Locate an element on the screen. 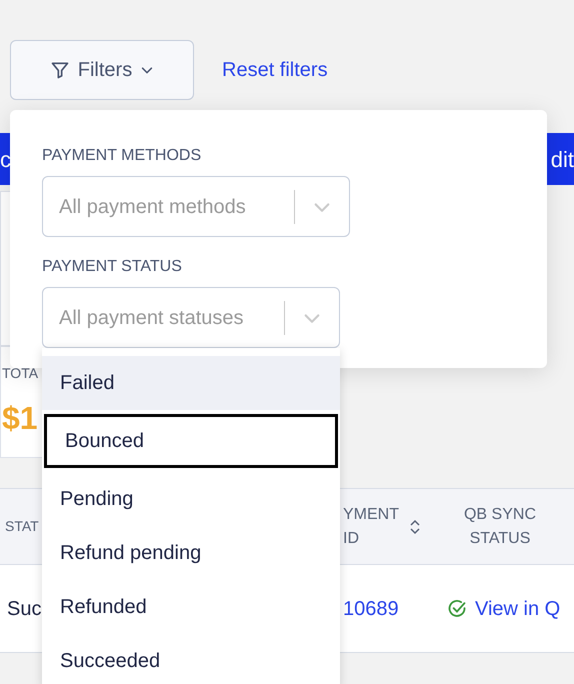  status-option: Bounced is located at coordinates (191, 441).